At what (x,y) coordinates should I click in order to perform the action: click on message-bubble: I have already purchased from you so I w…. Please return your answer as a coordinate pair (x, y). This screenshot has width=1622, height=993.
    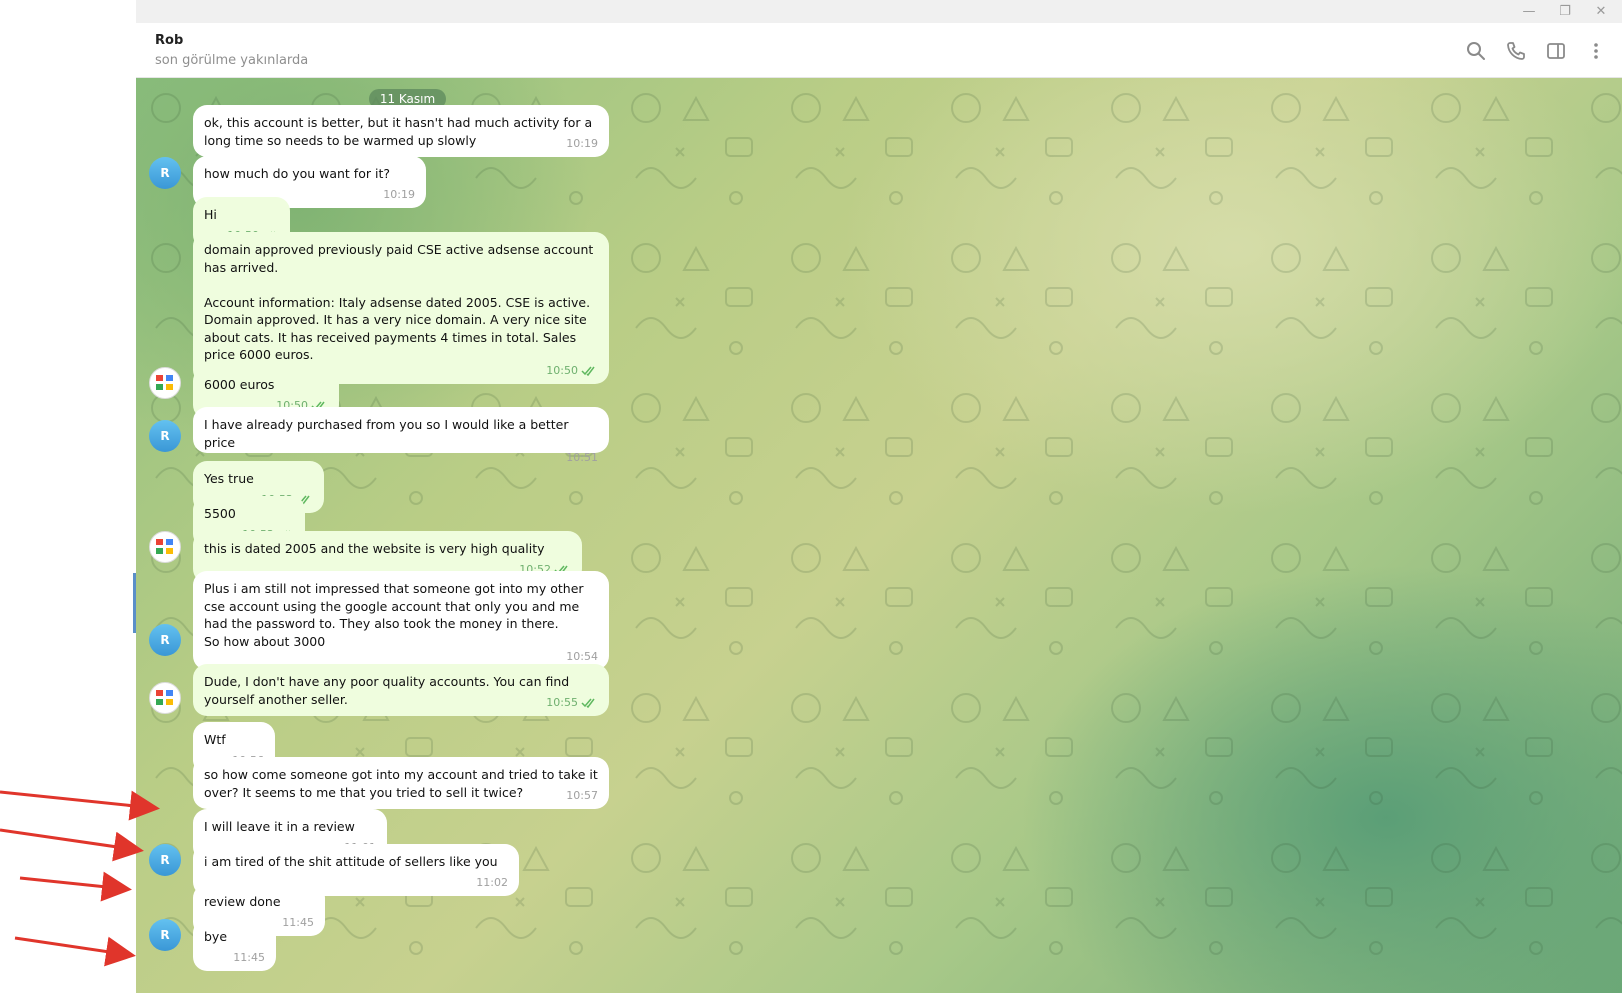
    Looking at the image, I should click on (401, 435).